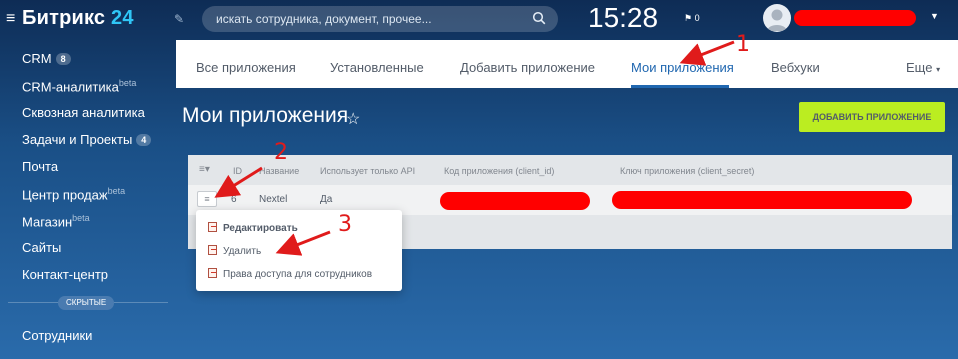 Image resolution: width=958 pixels, height=359 pixels. What do you see at coordinates (281, 152) in the screenshot?
I see `annotation-number-2: 2` at bounding box center [281, 152].